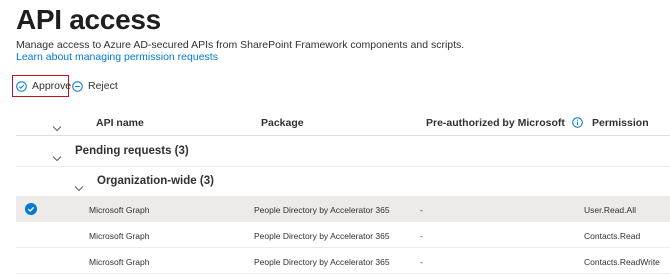 The image size is (670, 275). I want to click on minus-circle-icon, so click(77, 86).